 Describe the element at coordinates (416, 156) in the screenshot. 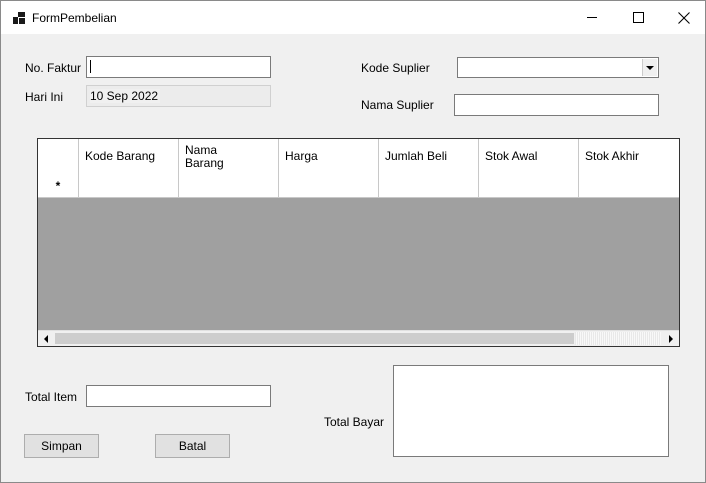

I see `column-header-label: Jumlah Beli` at that location.